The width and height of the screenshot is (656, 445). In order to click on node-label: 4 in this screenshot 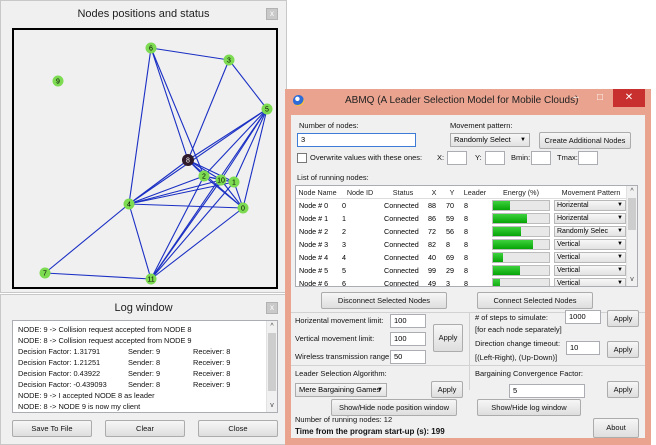, I will do `click(129, 205)`.